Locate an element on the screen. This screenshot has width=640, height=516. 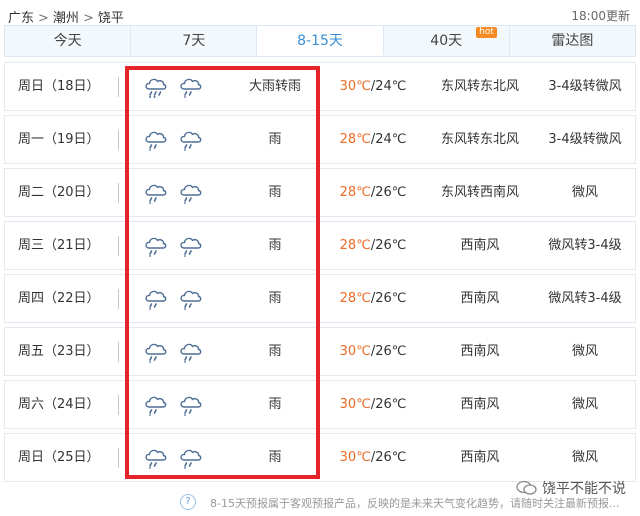
forecast-row: 周三（21日） 雨 28℃/26℃ 西南风 微风转3-4级 is located at coordinates (320, 245).